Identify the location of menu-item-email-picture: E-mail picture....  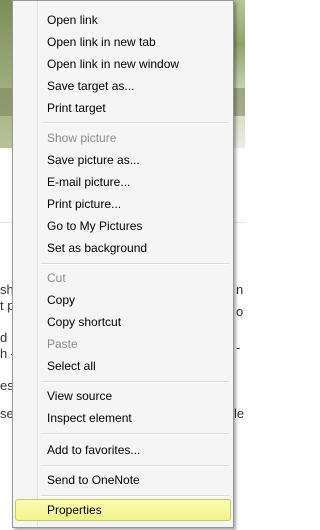
(123, 182).